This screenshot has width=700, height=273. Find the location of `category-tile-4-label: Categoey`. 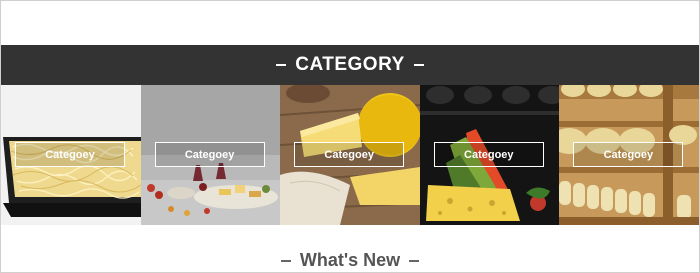

category-tile-4-label: Categoey is located at coordinates (488, 154).